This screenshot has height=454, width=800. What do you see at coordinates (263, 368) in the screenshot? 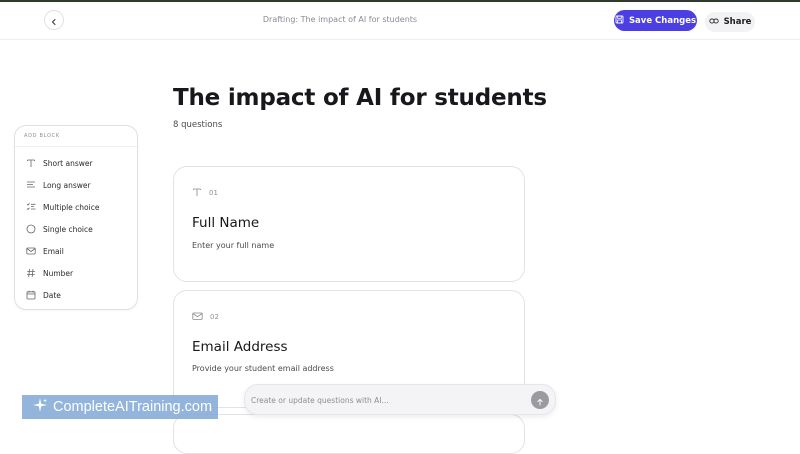
I see `question-description: Provide your student email address` at bounding box center [263, 368].